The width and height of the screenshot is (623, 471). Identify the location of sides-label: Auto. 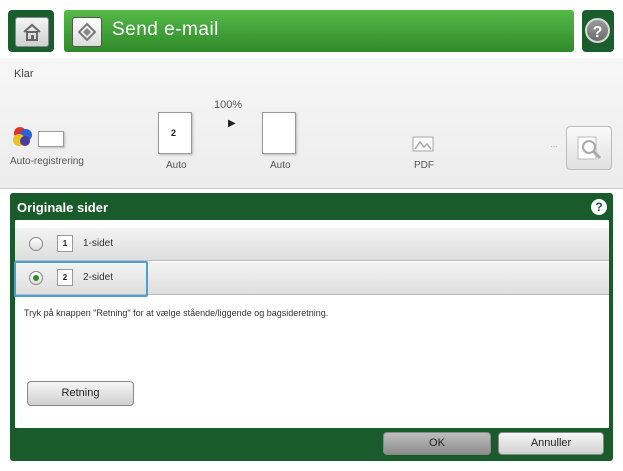
(176, 165).